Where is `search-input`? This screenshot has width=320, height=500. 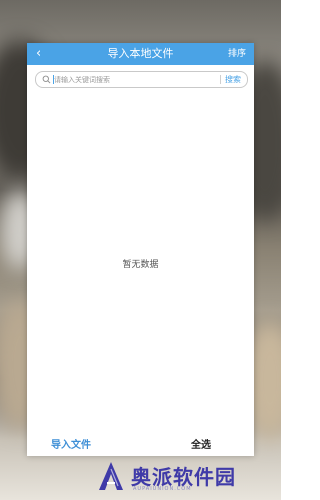 search-input is located at coordinates (129, 79).